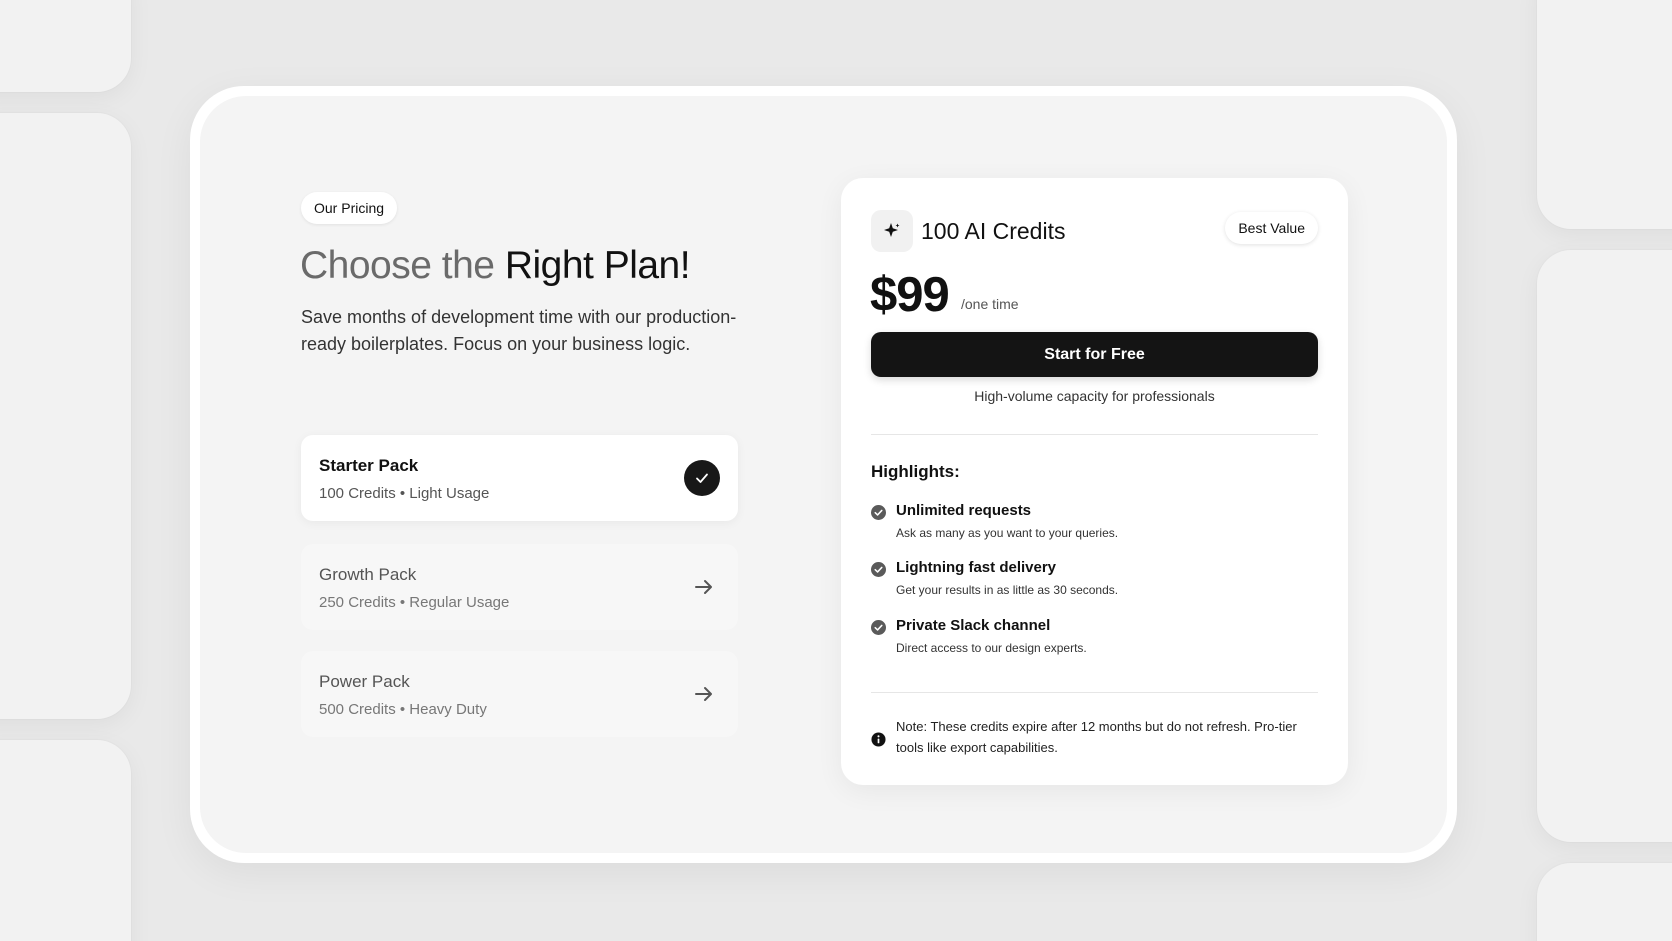 This screenshot has height=941, width=1672. What do you see at coordinates (414, 602) in the screenshot?
I see `plan-detail: 250 Credits • Regular Usage` at bounding box center [414, 602].